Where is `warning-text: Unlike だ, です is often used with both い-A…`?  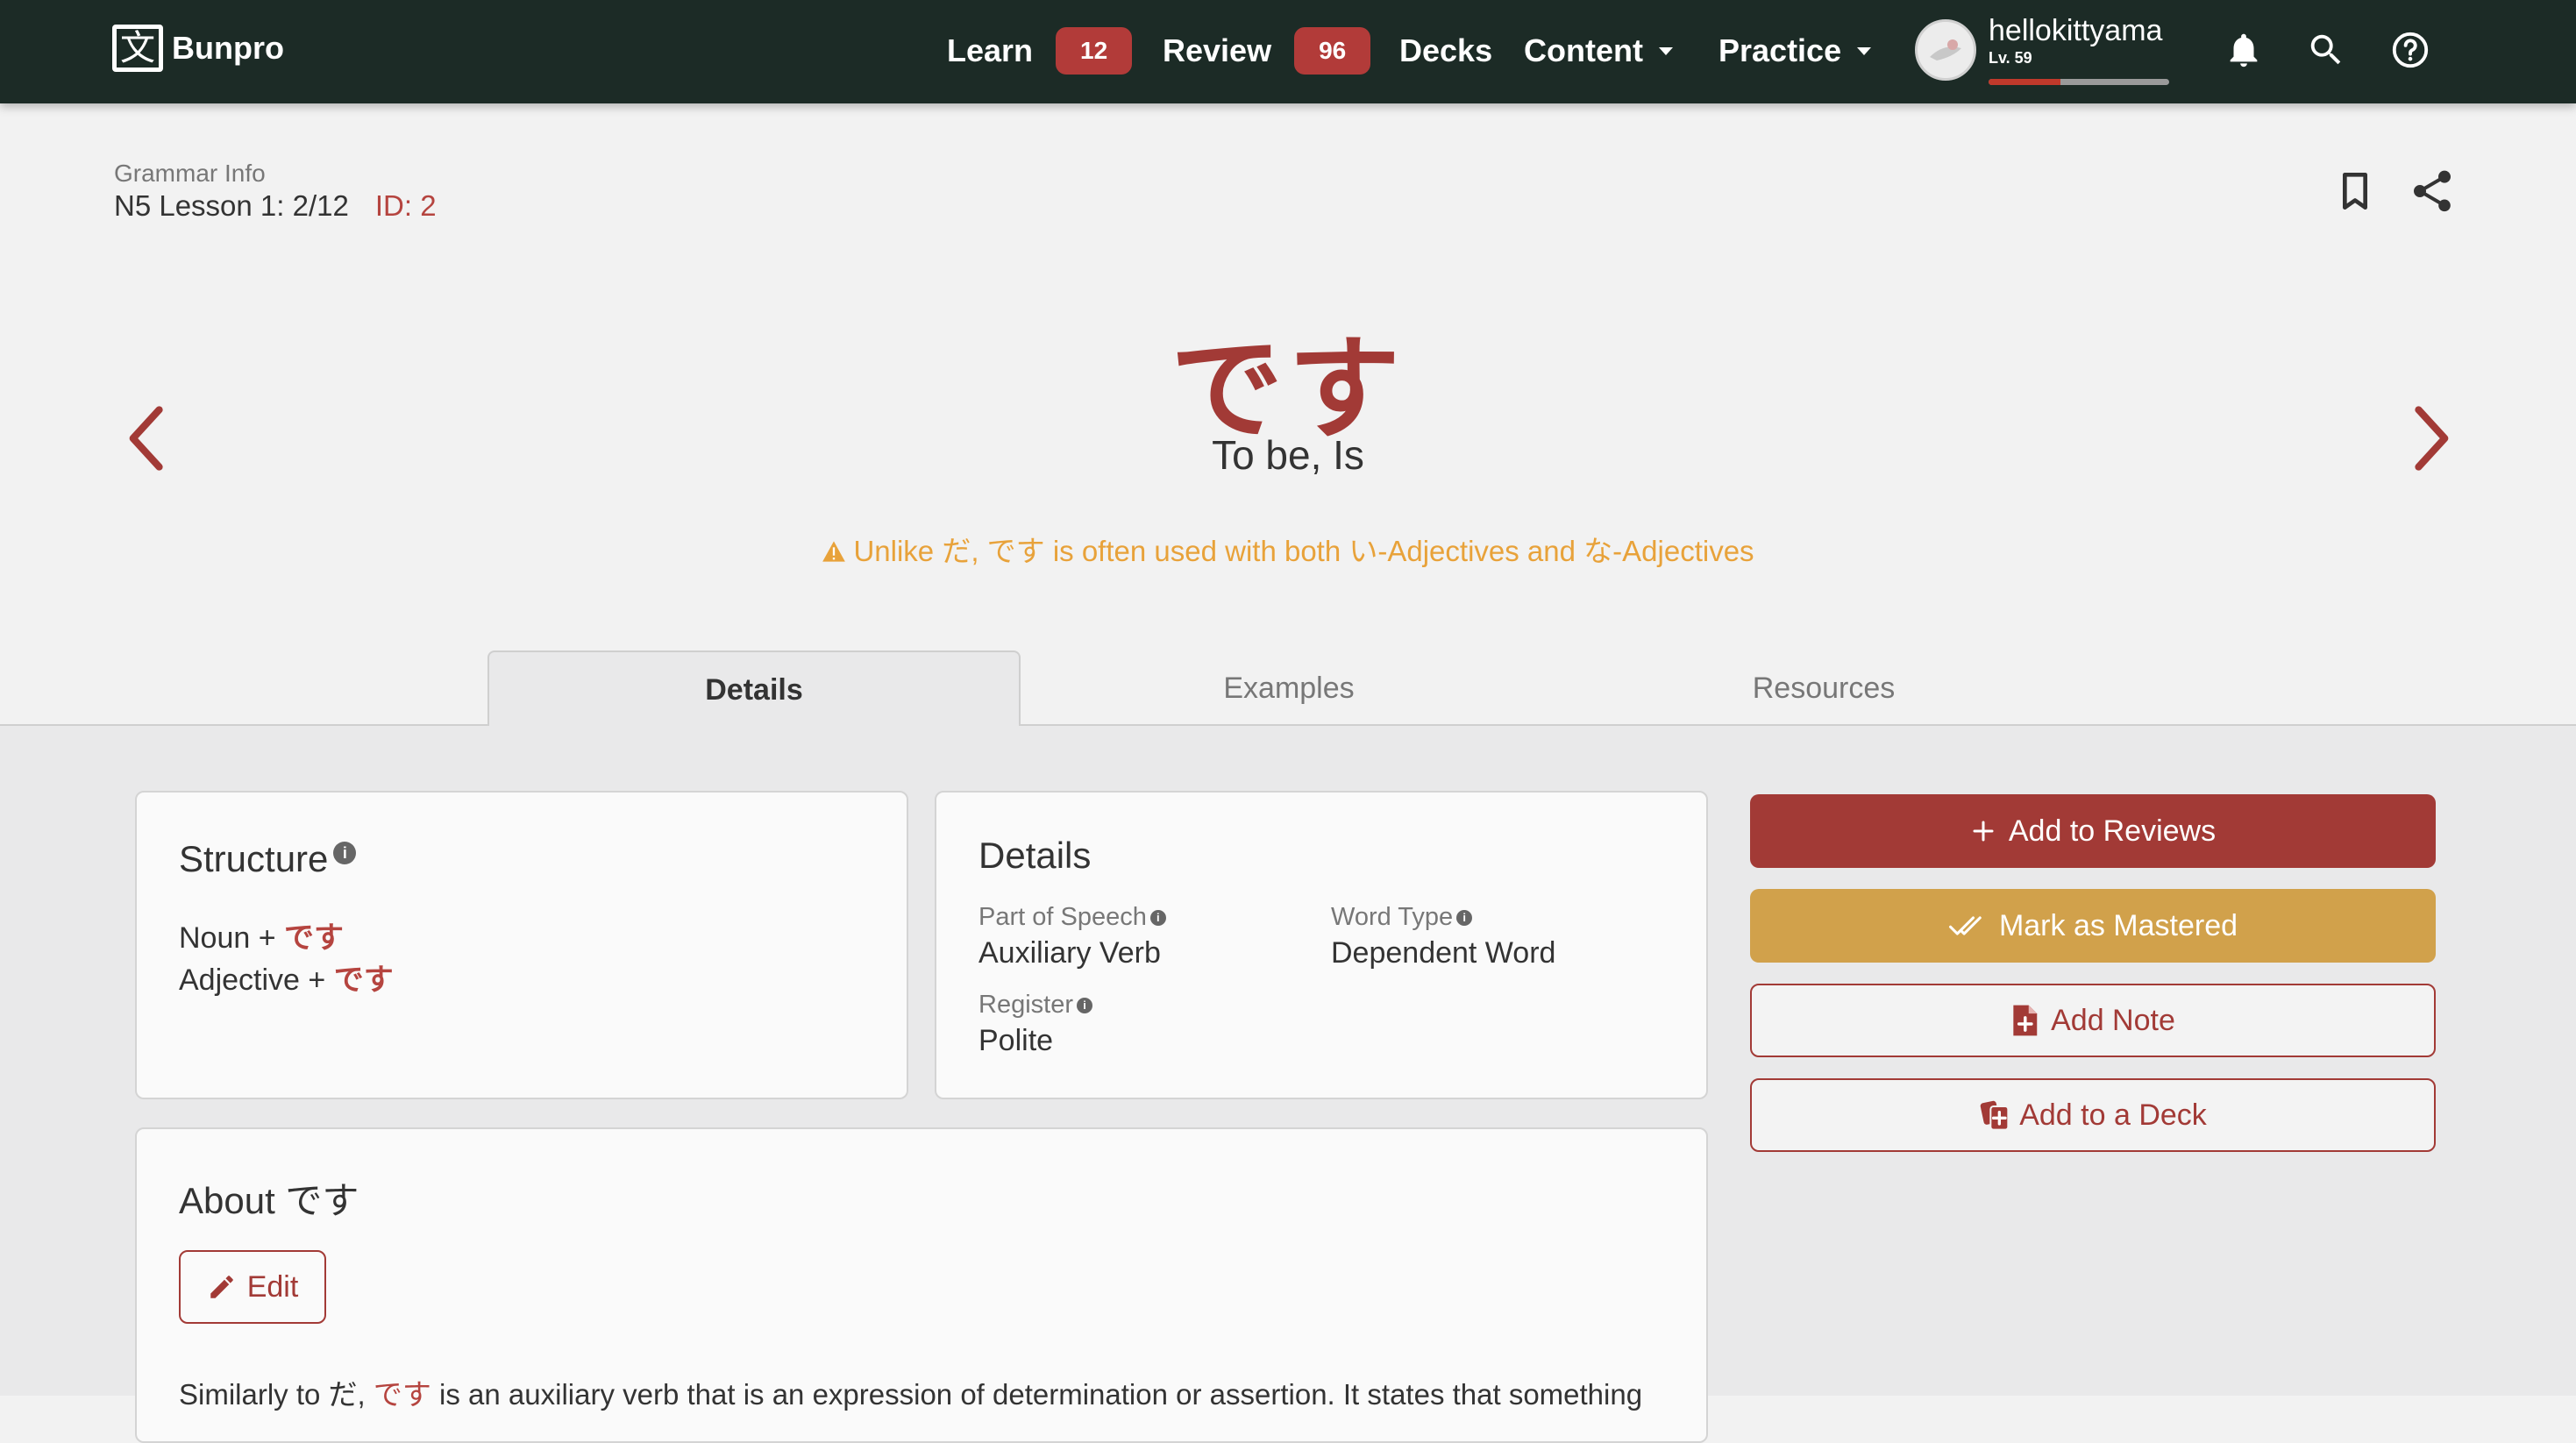 warning-text: Unlike だ, です is often used with both い-A… is located at coordinates (1303, 551).